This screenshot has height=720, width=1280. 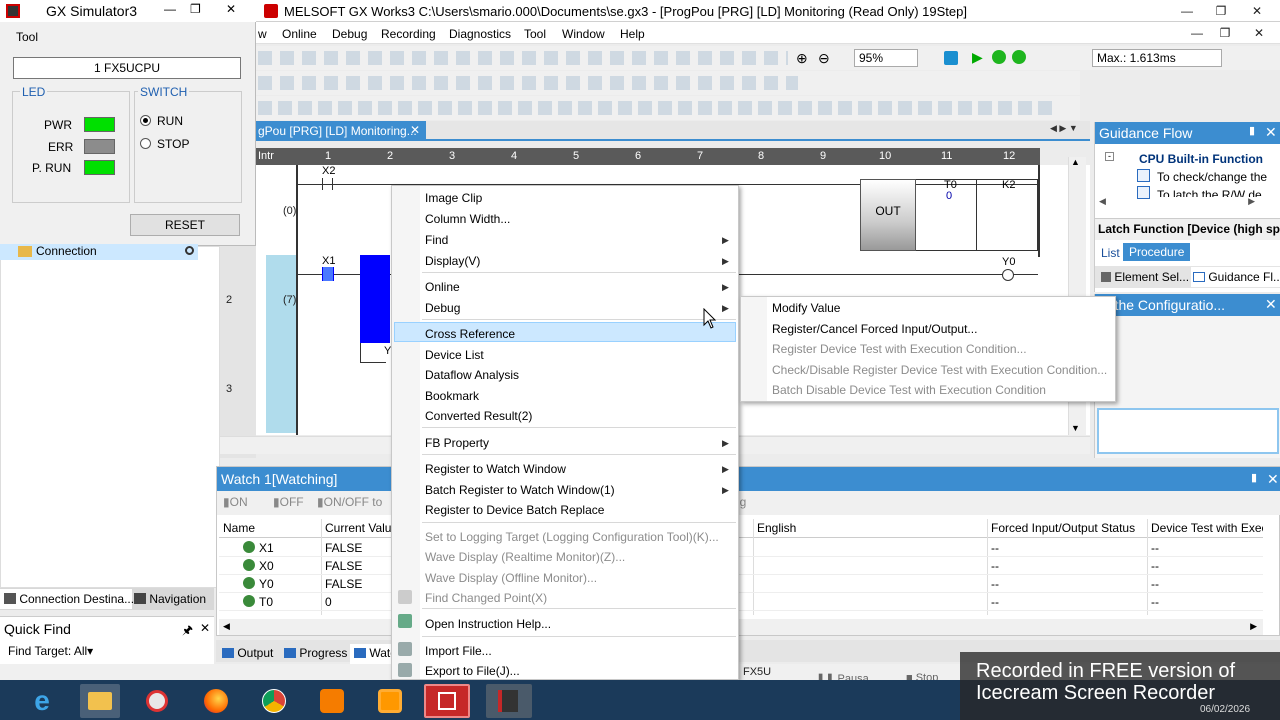 I want to click on tree-item-check-change: To check/change the, so click(x=1212, y=177).